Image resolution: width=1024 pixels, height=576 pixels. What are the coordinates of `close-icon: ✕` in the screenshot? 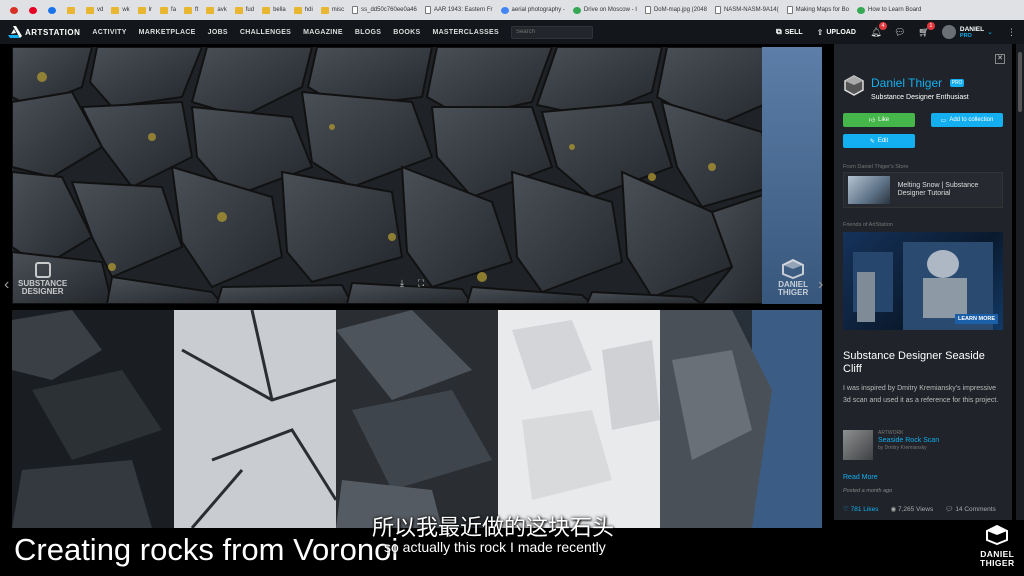 It's located at (1000, 59).